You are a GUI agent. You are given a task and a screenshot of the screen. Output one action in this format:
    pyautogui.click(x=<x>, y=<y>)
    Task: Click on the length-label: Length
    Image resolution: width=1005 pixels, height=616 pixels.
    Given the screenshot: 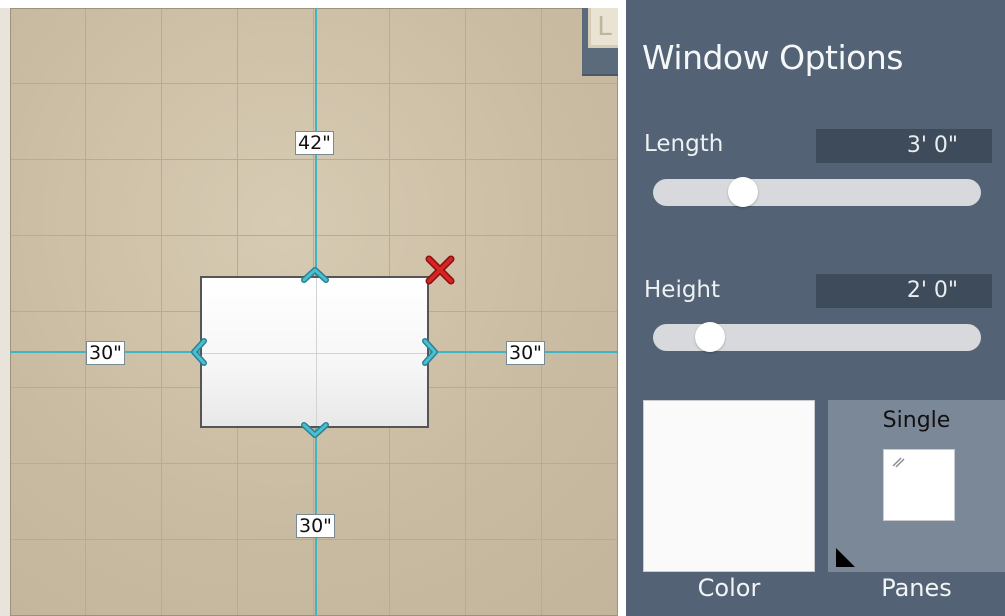 What is the action you would take?
    pyautogui.click(x=684, y=144)
    